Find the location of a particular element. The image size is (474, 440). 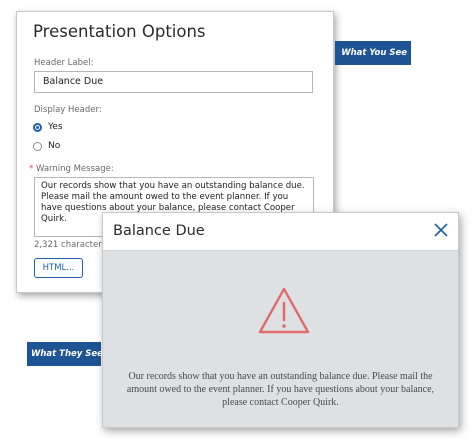

header-label-input: Balance Due is located at coordinates (173, 82).